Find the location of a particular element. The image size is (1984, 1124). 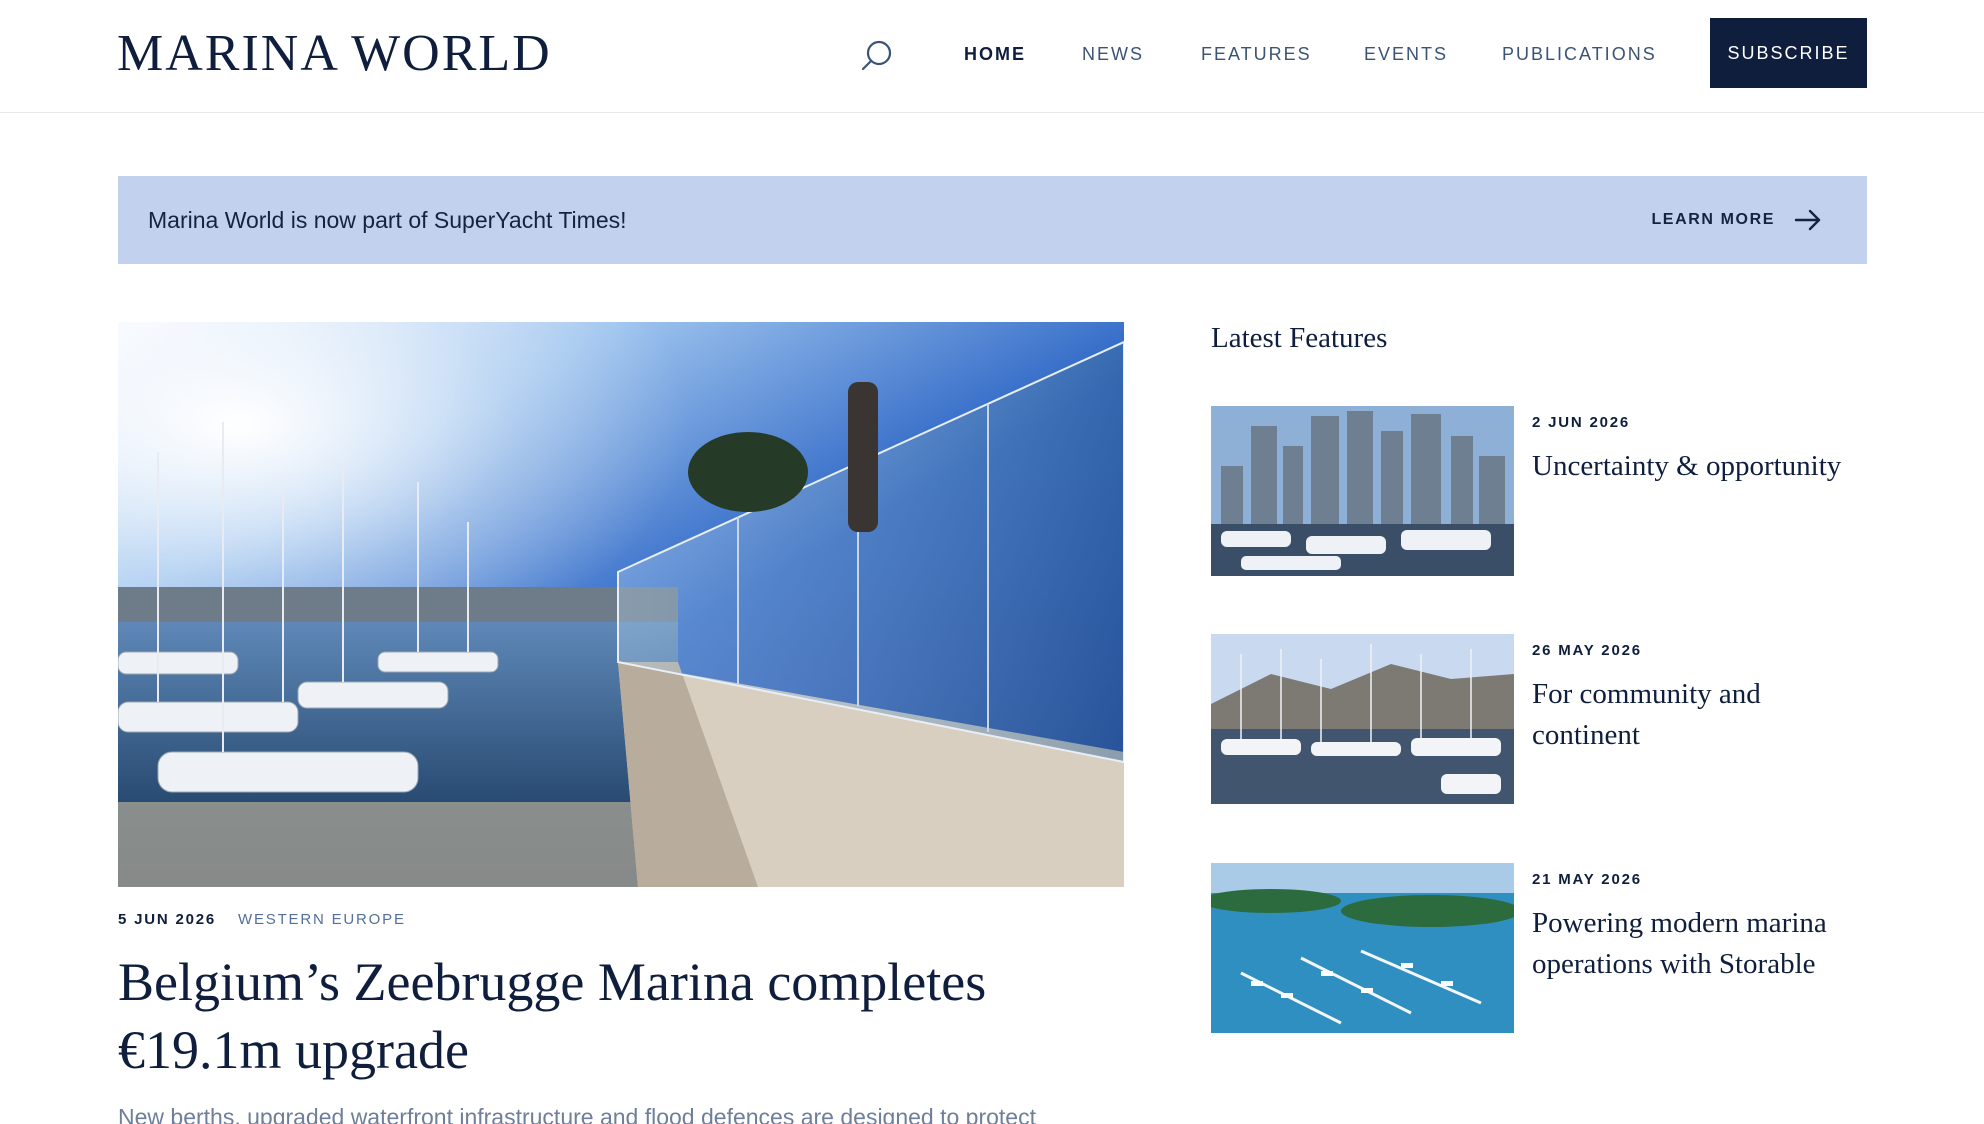

feature-item: 26 MAY 2026 For community and continent is located at coordinates (1539, 719).